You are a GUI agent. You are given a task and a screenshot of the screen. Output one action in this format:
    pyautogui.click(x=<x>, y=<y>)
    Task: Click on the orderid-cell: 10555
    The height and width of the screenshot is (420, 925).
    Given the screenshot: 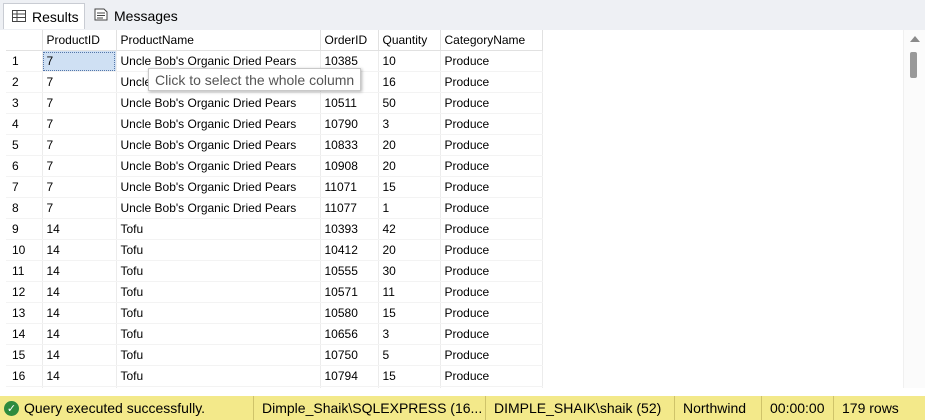 What is the action you would take?
    pyautogui.click(x=349, y=271)
    